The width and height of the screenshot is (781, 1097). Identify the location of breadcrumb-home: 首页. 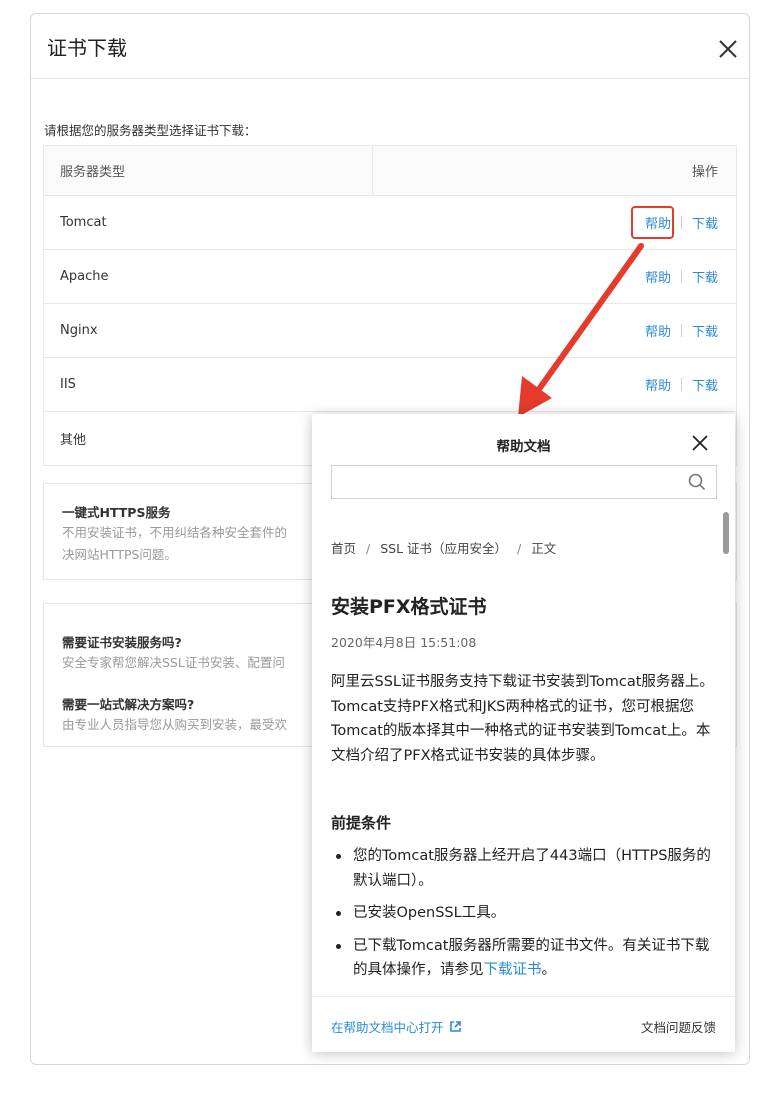
(343, 548).